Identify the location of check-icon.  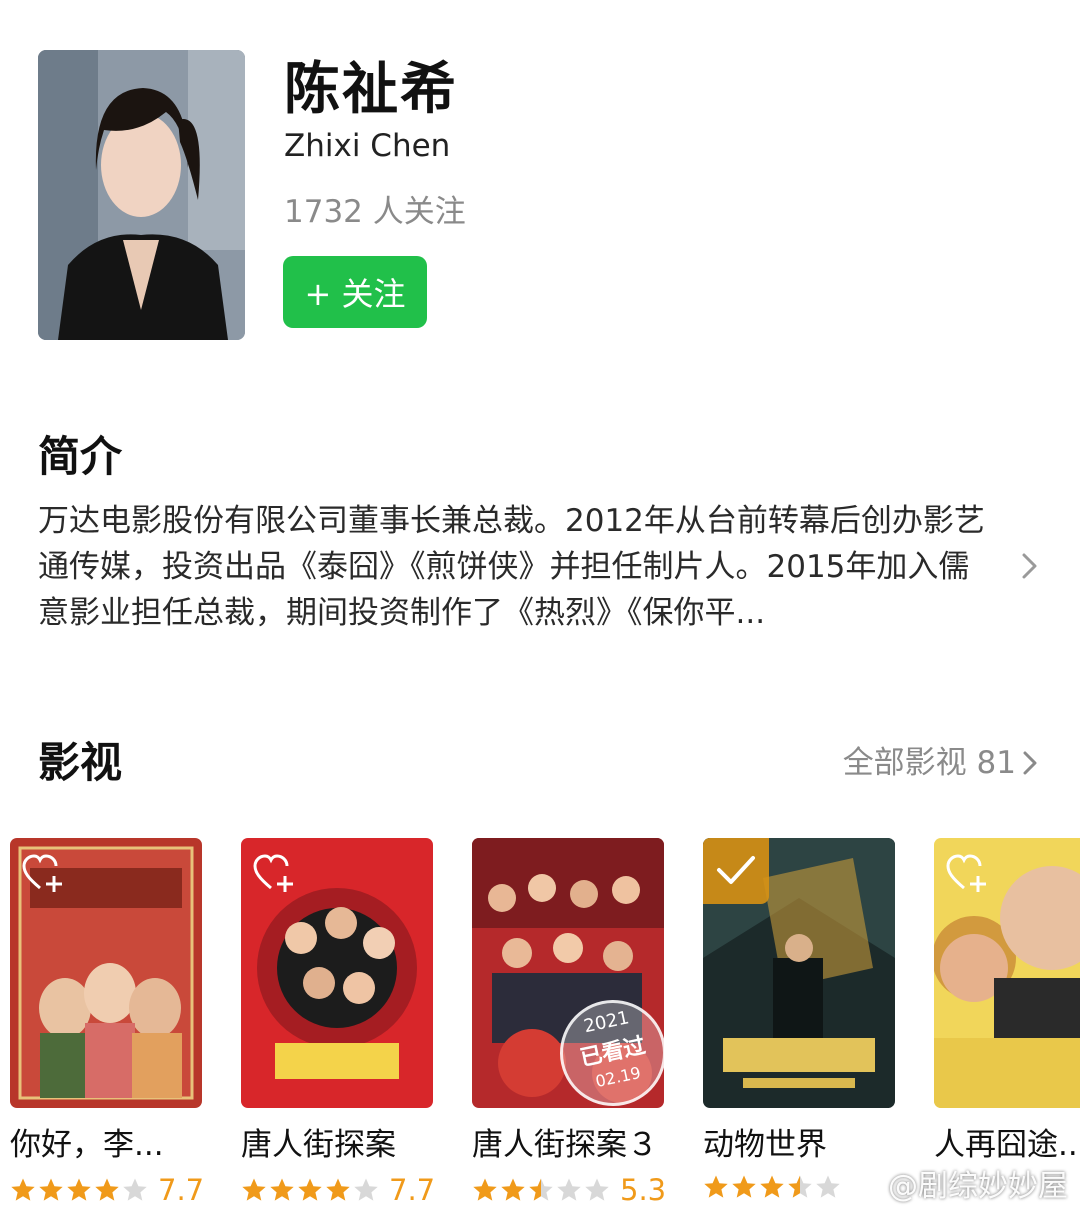
(736, 870).